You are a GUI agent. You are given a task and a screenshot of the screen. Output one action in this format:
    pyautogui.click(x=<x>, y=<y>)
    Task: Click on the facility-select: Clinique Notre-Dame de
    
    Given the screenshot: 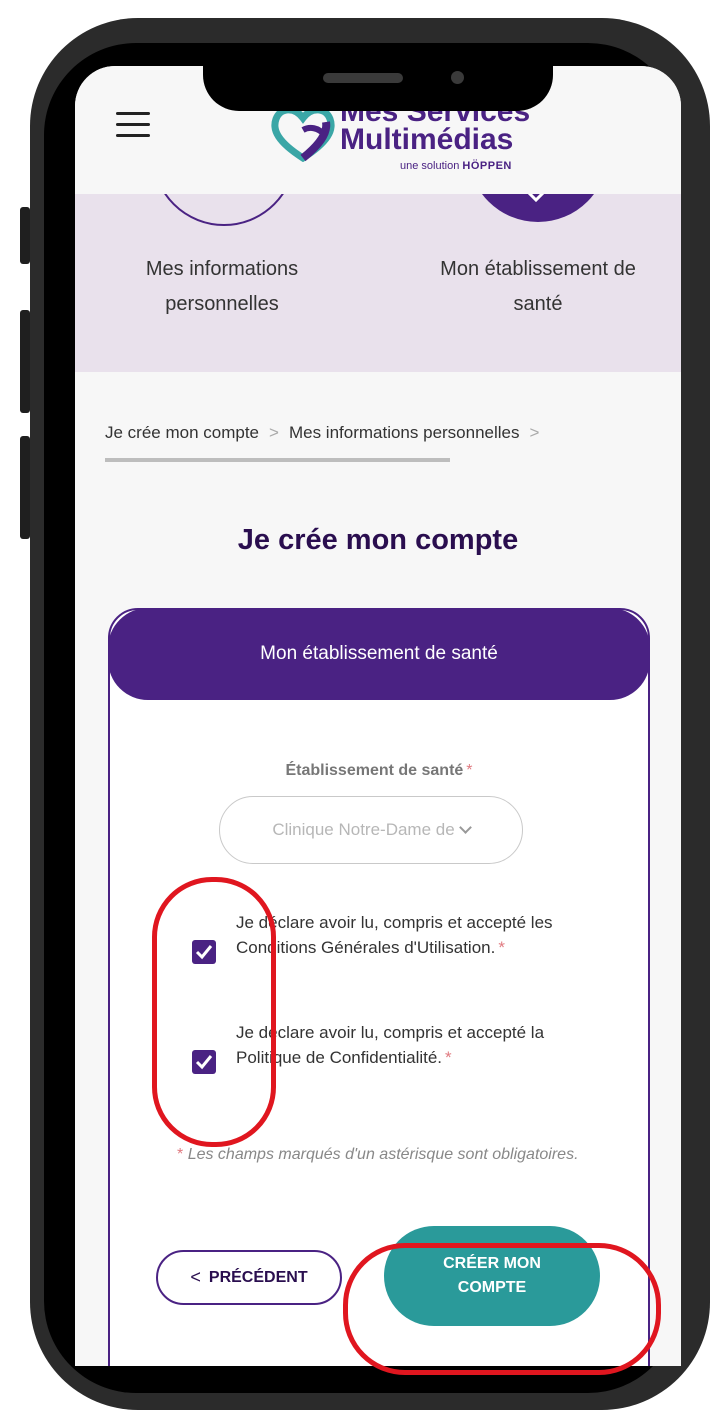 What is the action you would take?
    pyautogui.click(x=371, y=830)
    